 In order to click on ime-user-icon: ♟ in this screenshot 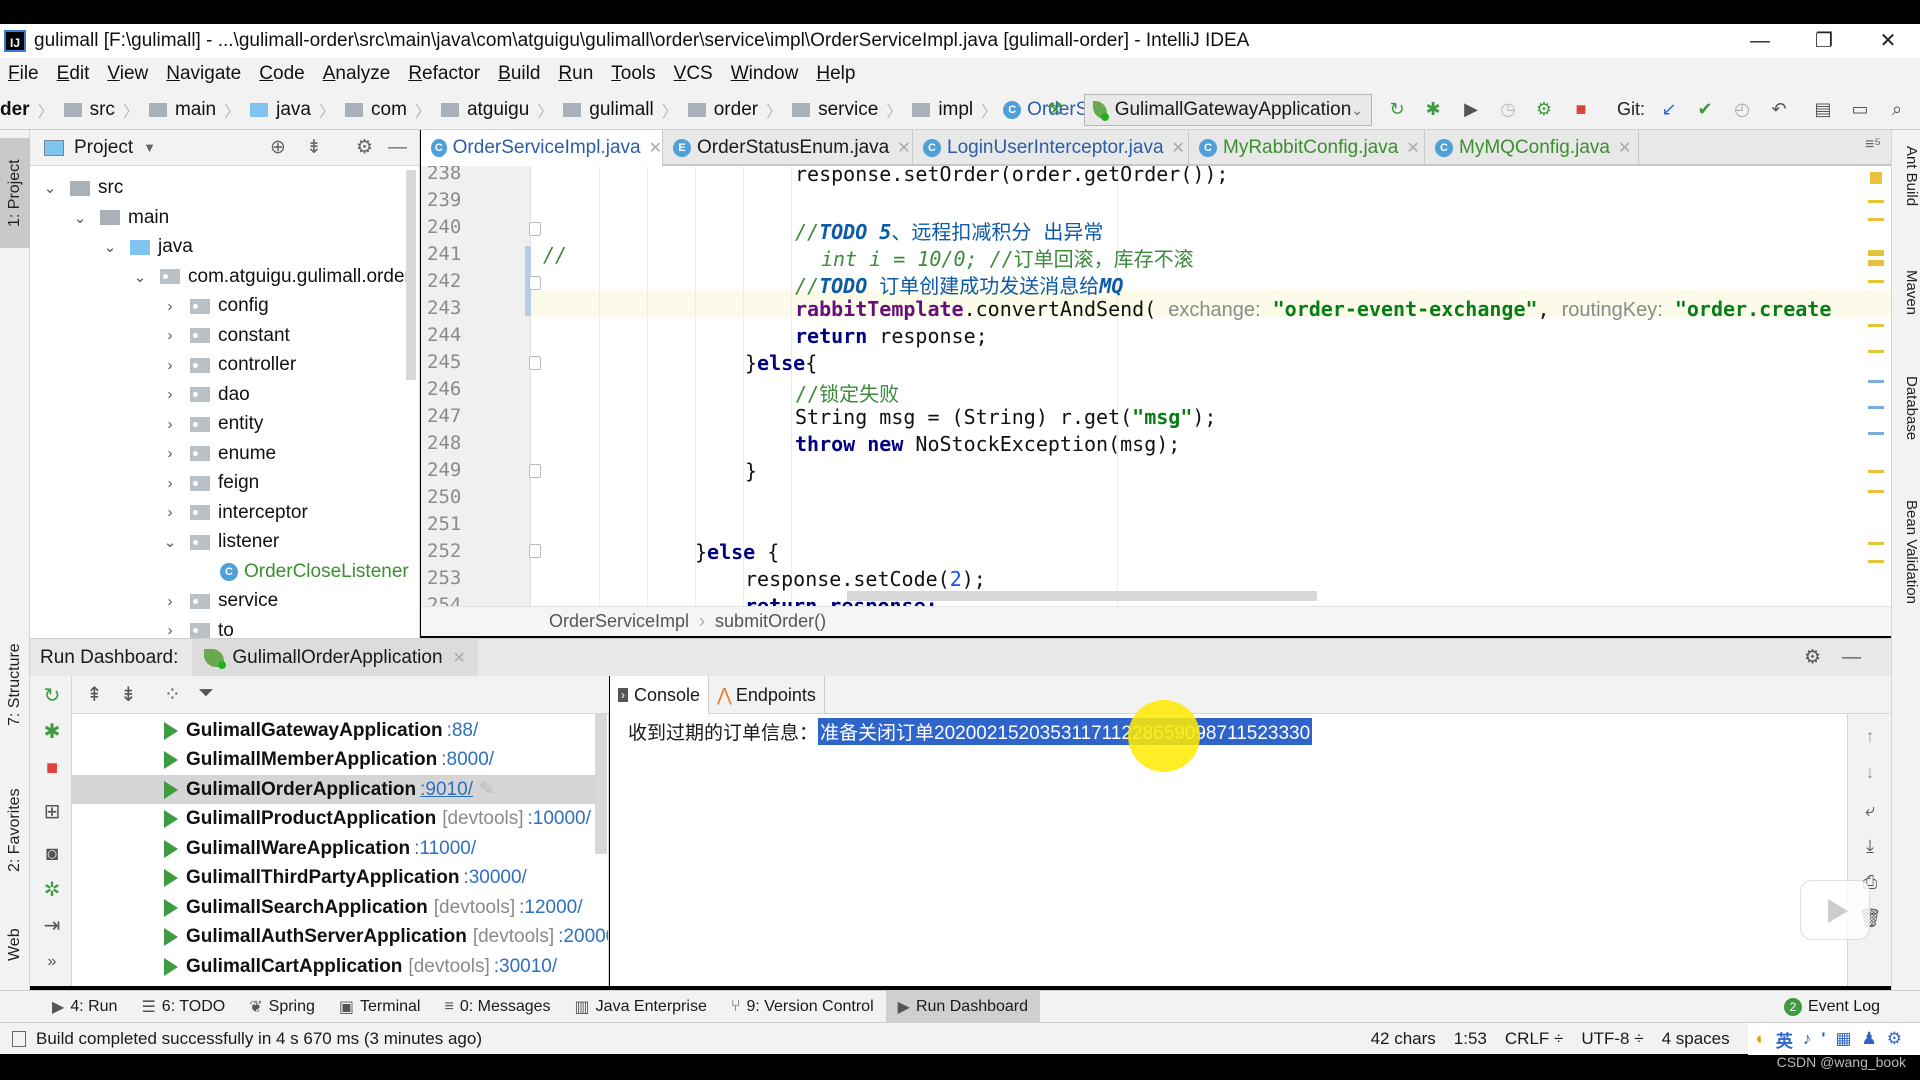, I will do `click(1869, 1039)`.